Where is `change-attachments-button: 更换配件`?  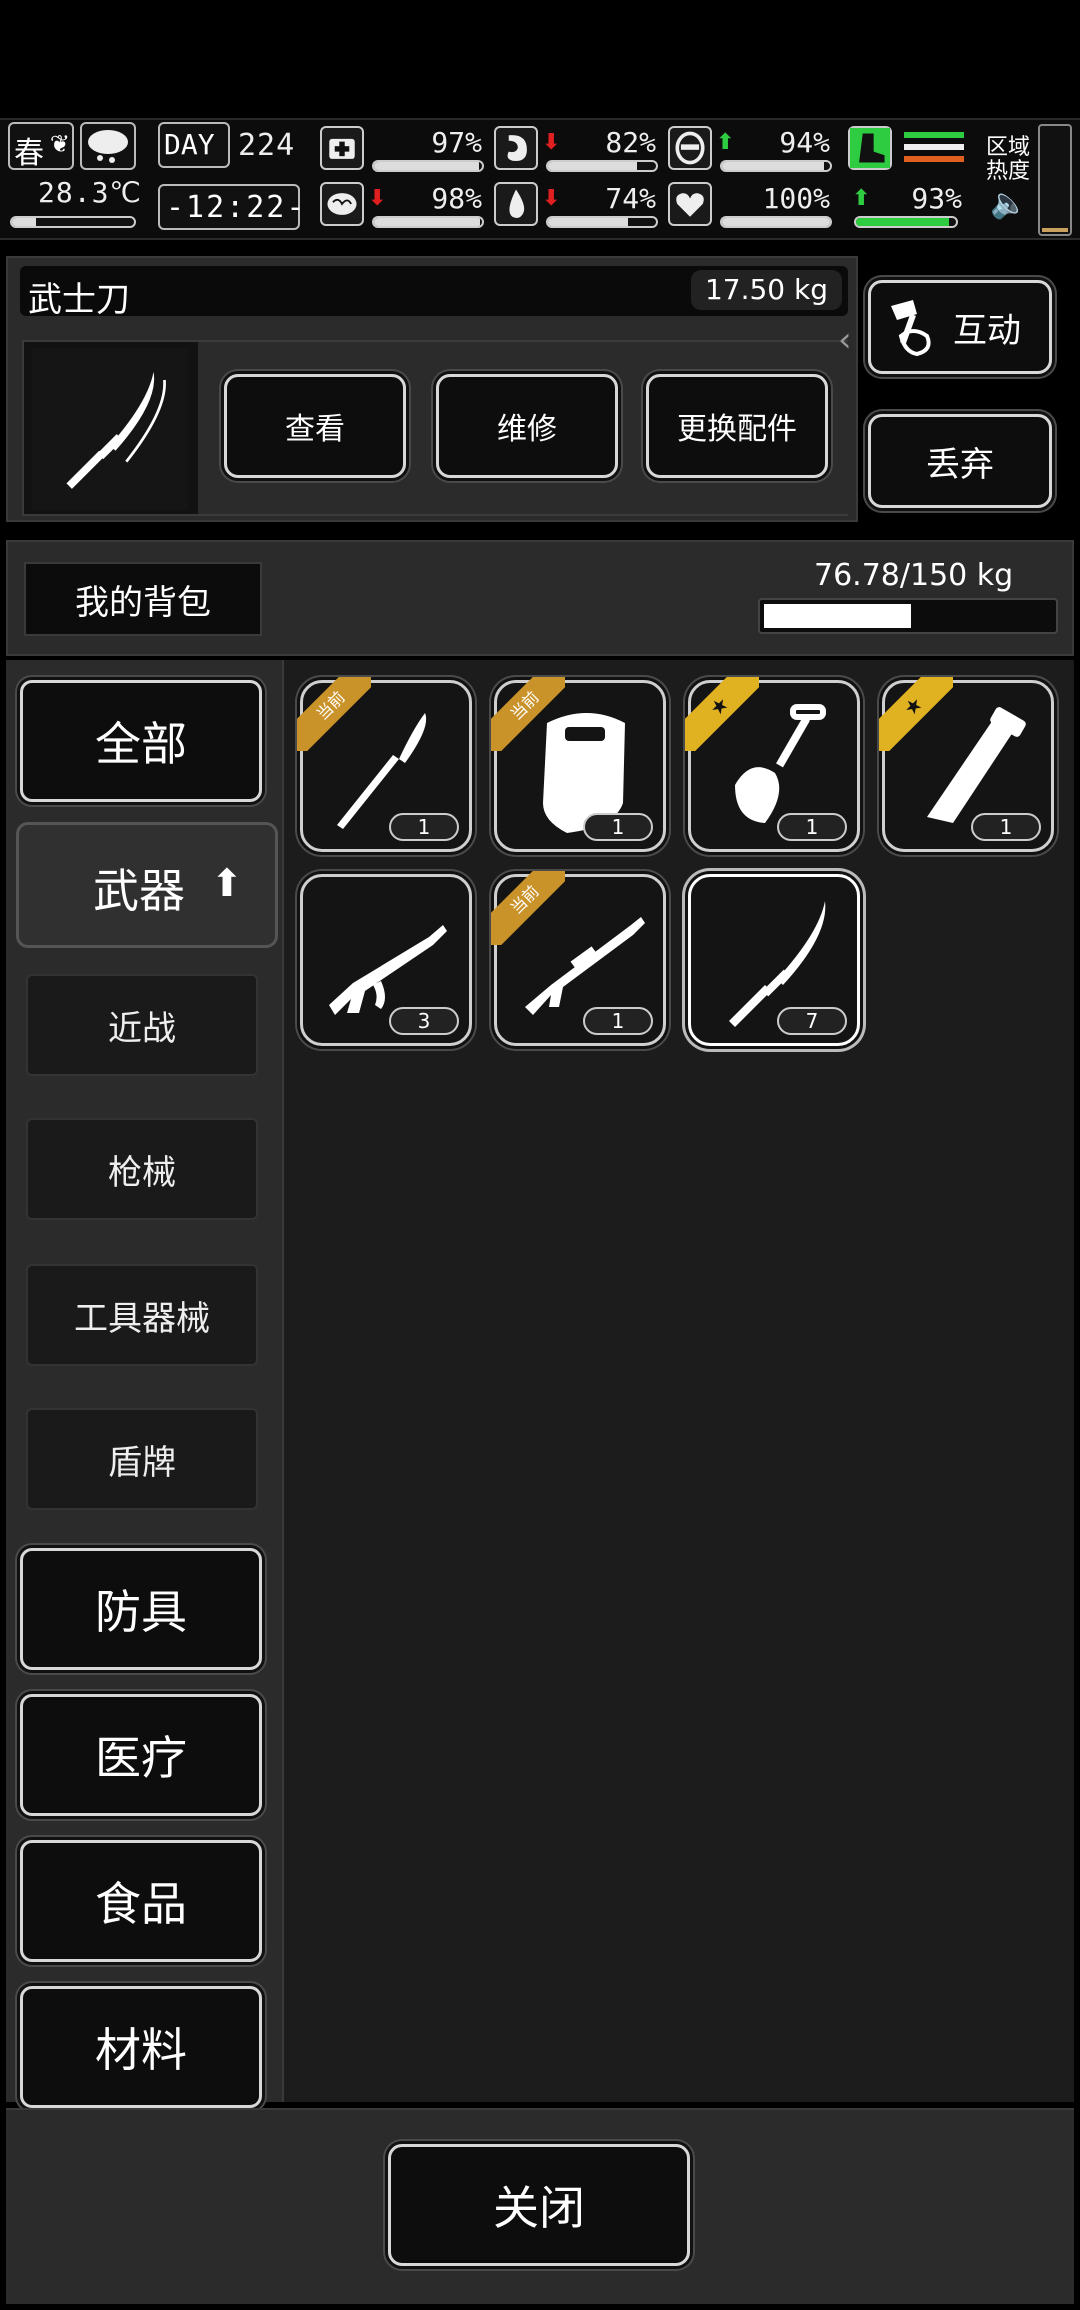 change-attachments-button: 更换配件 is located at coordinates (737, 426).